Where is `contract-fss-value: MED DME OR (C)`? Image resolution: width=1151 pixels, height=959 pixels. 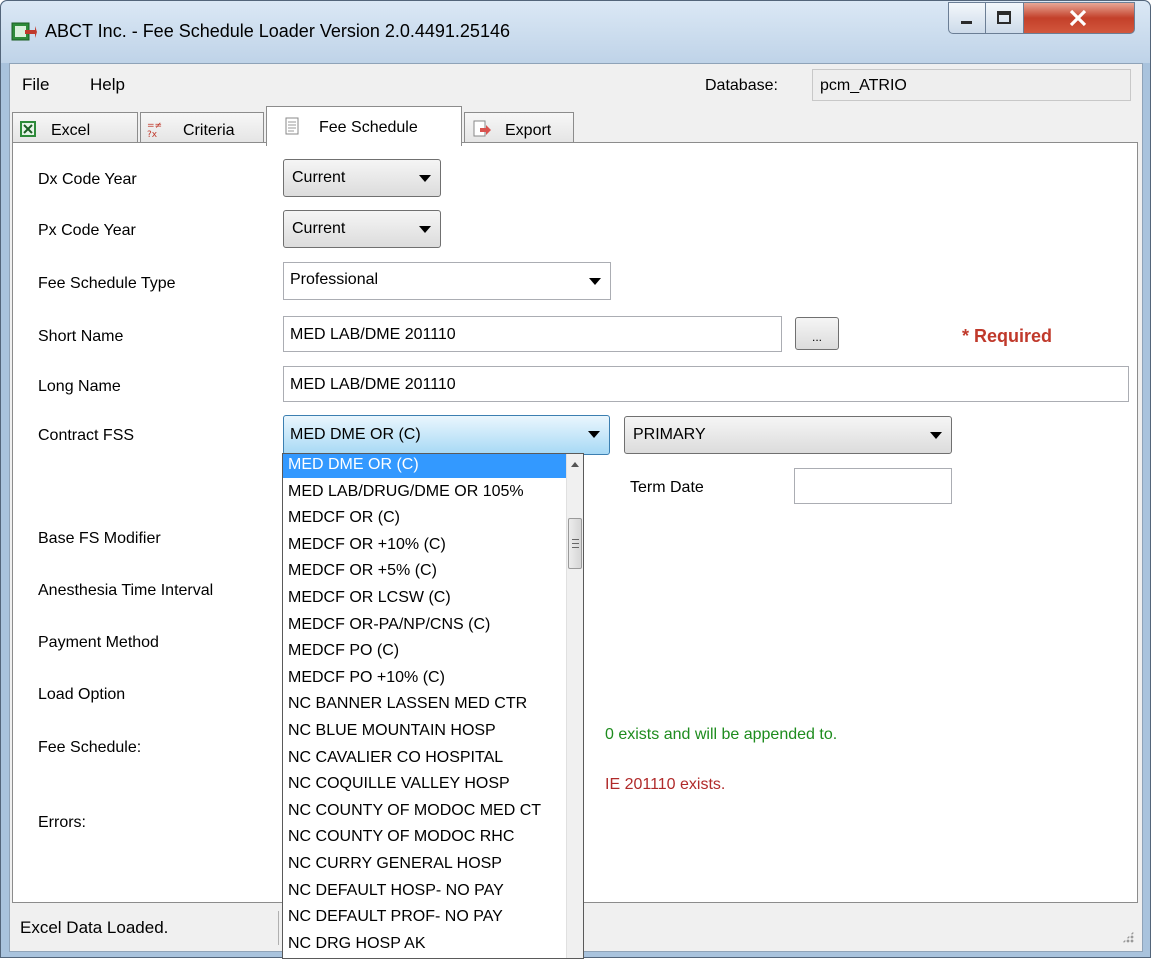
contract-fss-value: MED DME OR (C) is located at coordinates (355, 434).